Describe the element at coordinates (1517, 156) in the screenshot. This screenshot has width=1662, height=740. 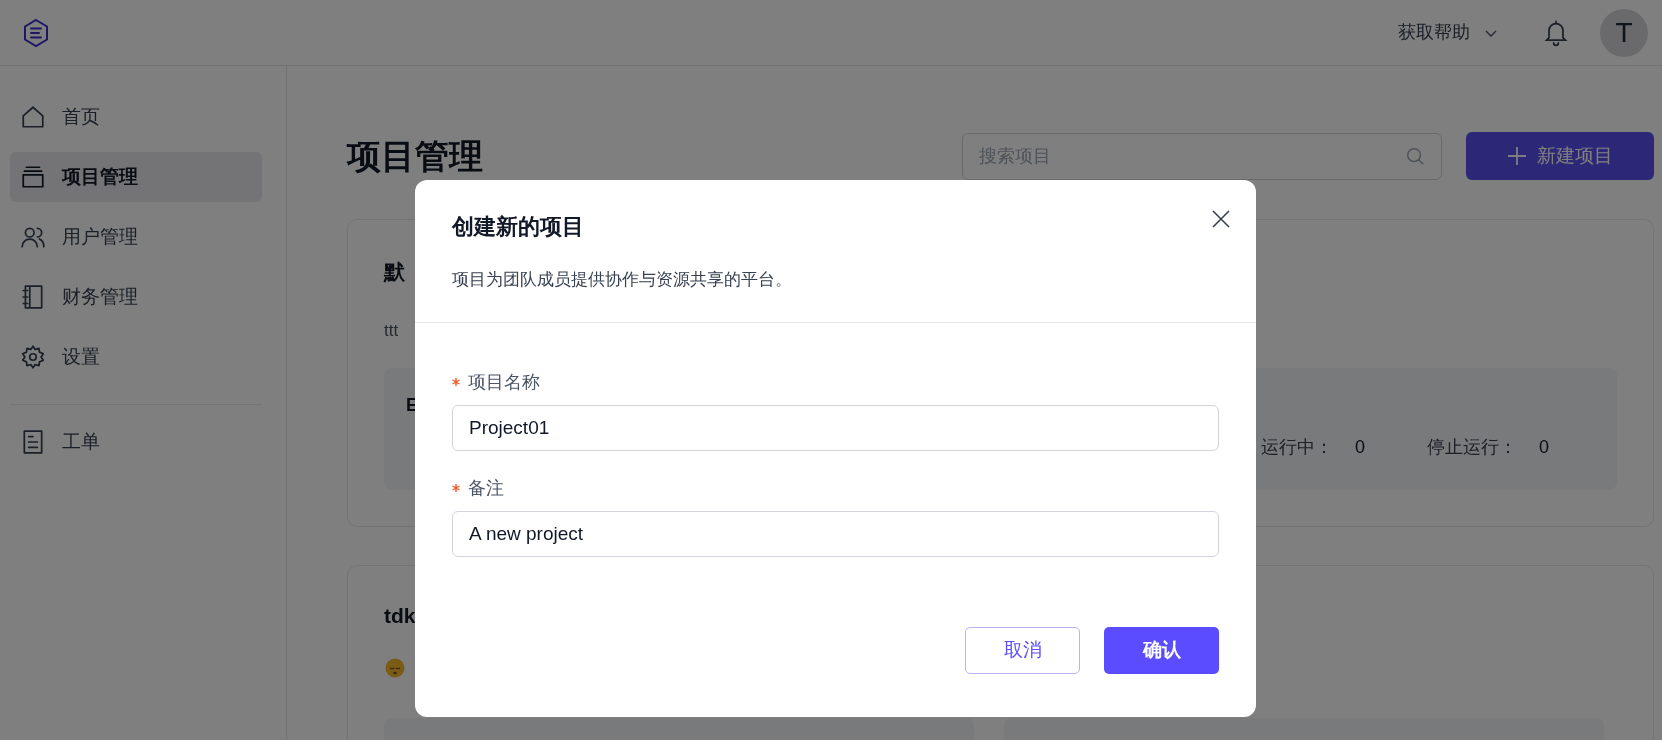
I see `plus-icon` at that location.